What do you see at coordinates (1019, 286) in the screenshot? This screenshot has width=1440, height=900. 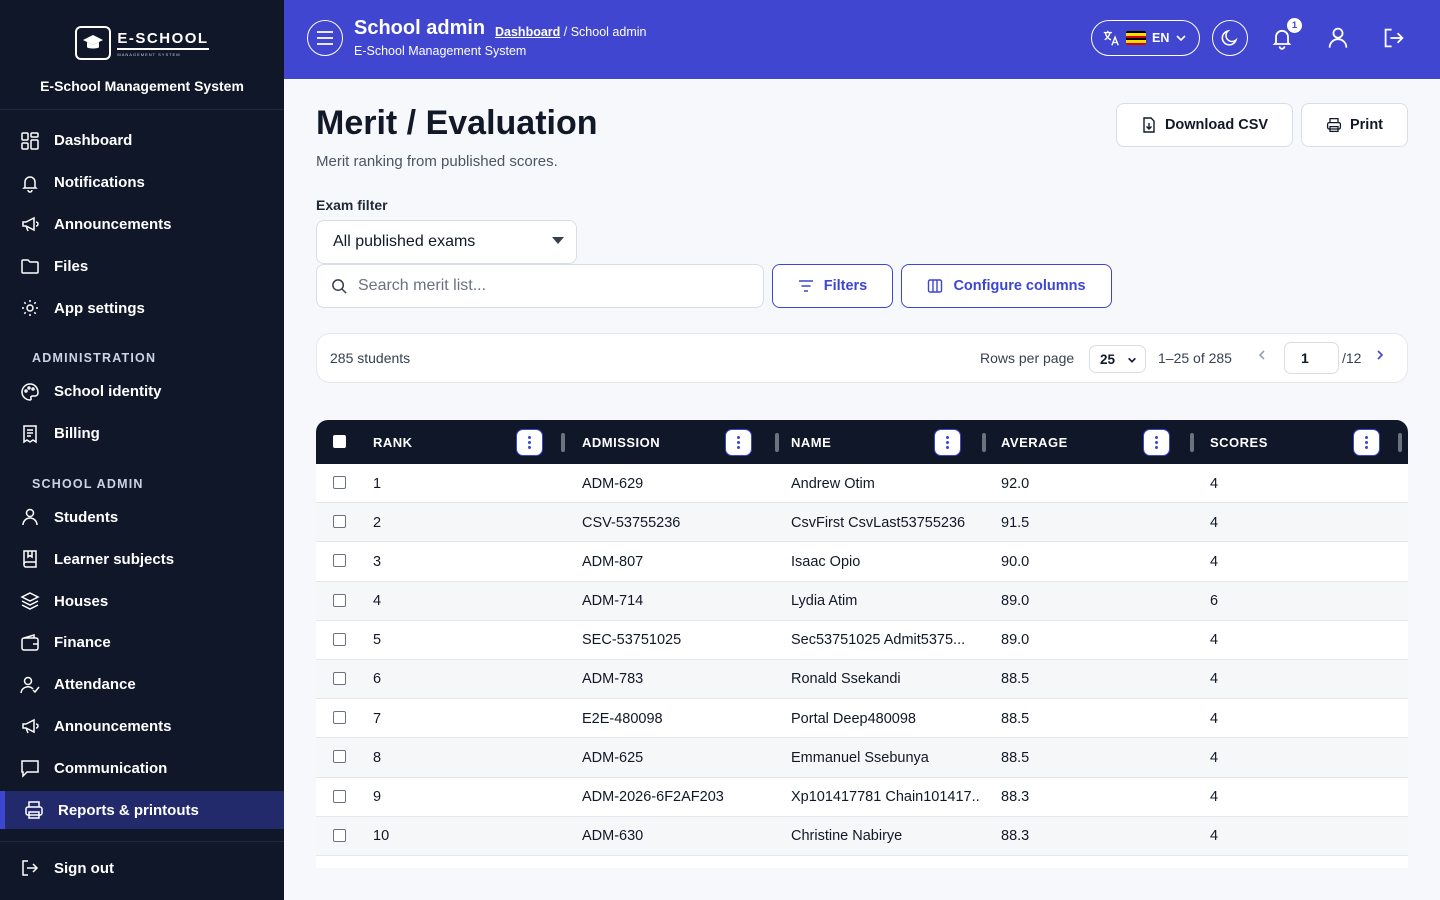 I see `configure-columns-label: Configure columns` at bounding box center [1019, 286].